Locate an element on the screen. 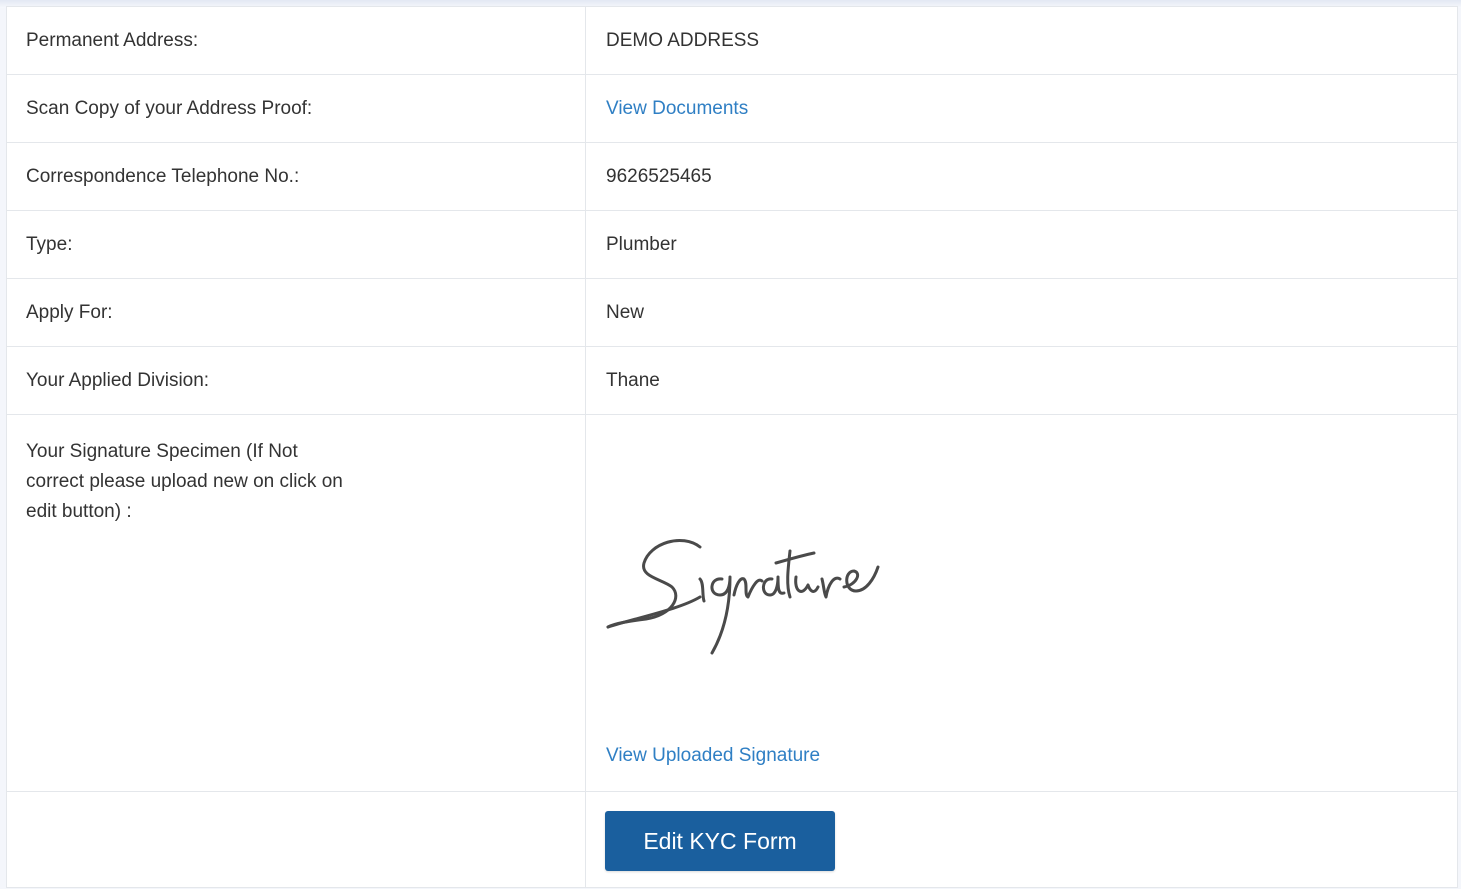 Image resolution: width=1461 pixels, height=889 pixels. permanent-address-value: DEMO ADDRESS is located at coordinates (1021, 40).